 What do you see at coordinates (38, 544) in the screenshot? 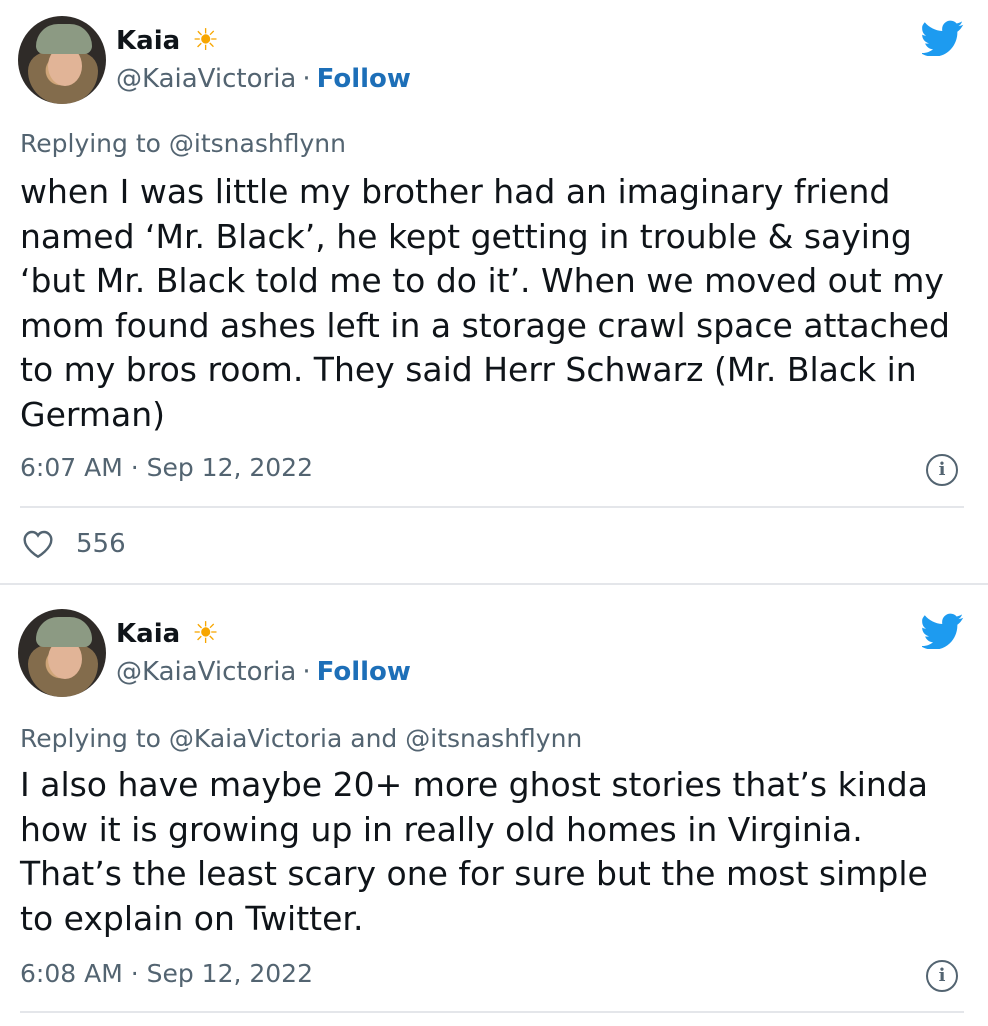
I see `heart-icon` at bounding box center [38, 544].